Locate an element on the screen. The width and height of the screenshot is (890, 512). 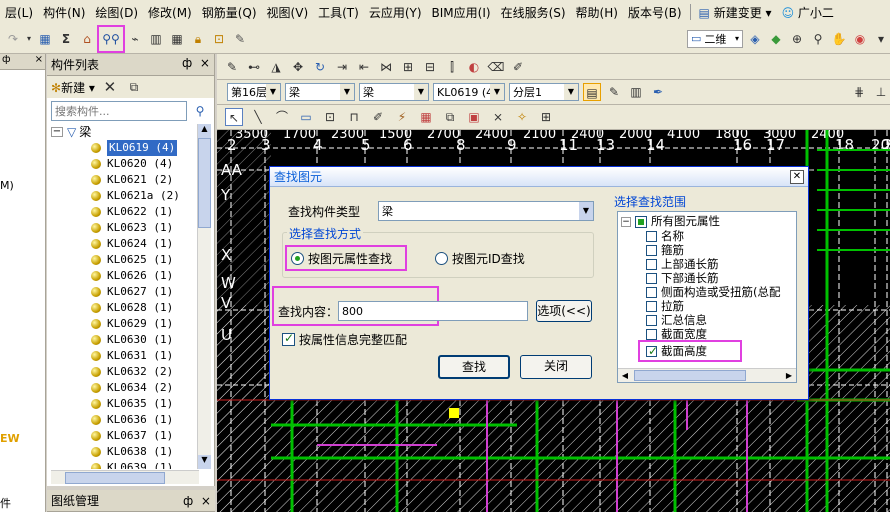
find-icon: ⚲⚲ is located at coordinates (111, 38).